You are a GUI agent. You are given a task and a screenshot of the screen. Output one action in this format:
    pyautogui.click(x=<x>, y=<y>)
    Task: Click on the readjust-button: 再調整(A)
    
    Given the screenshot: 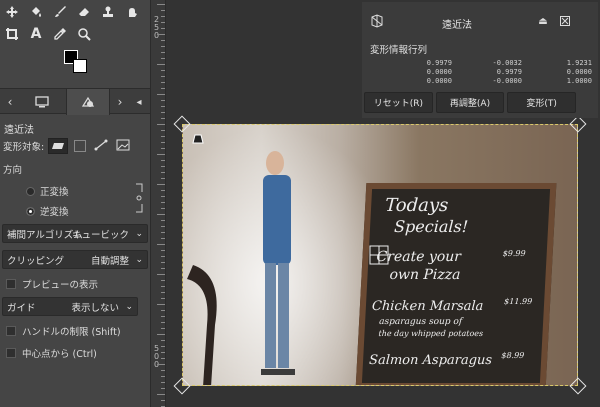 What is the action you would take?
    pyautogui.click(x=470, y=102)
    